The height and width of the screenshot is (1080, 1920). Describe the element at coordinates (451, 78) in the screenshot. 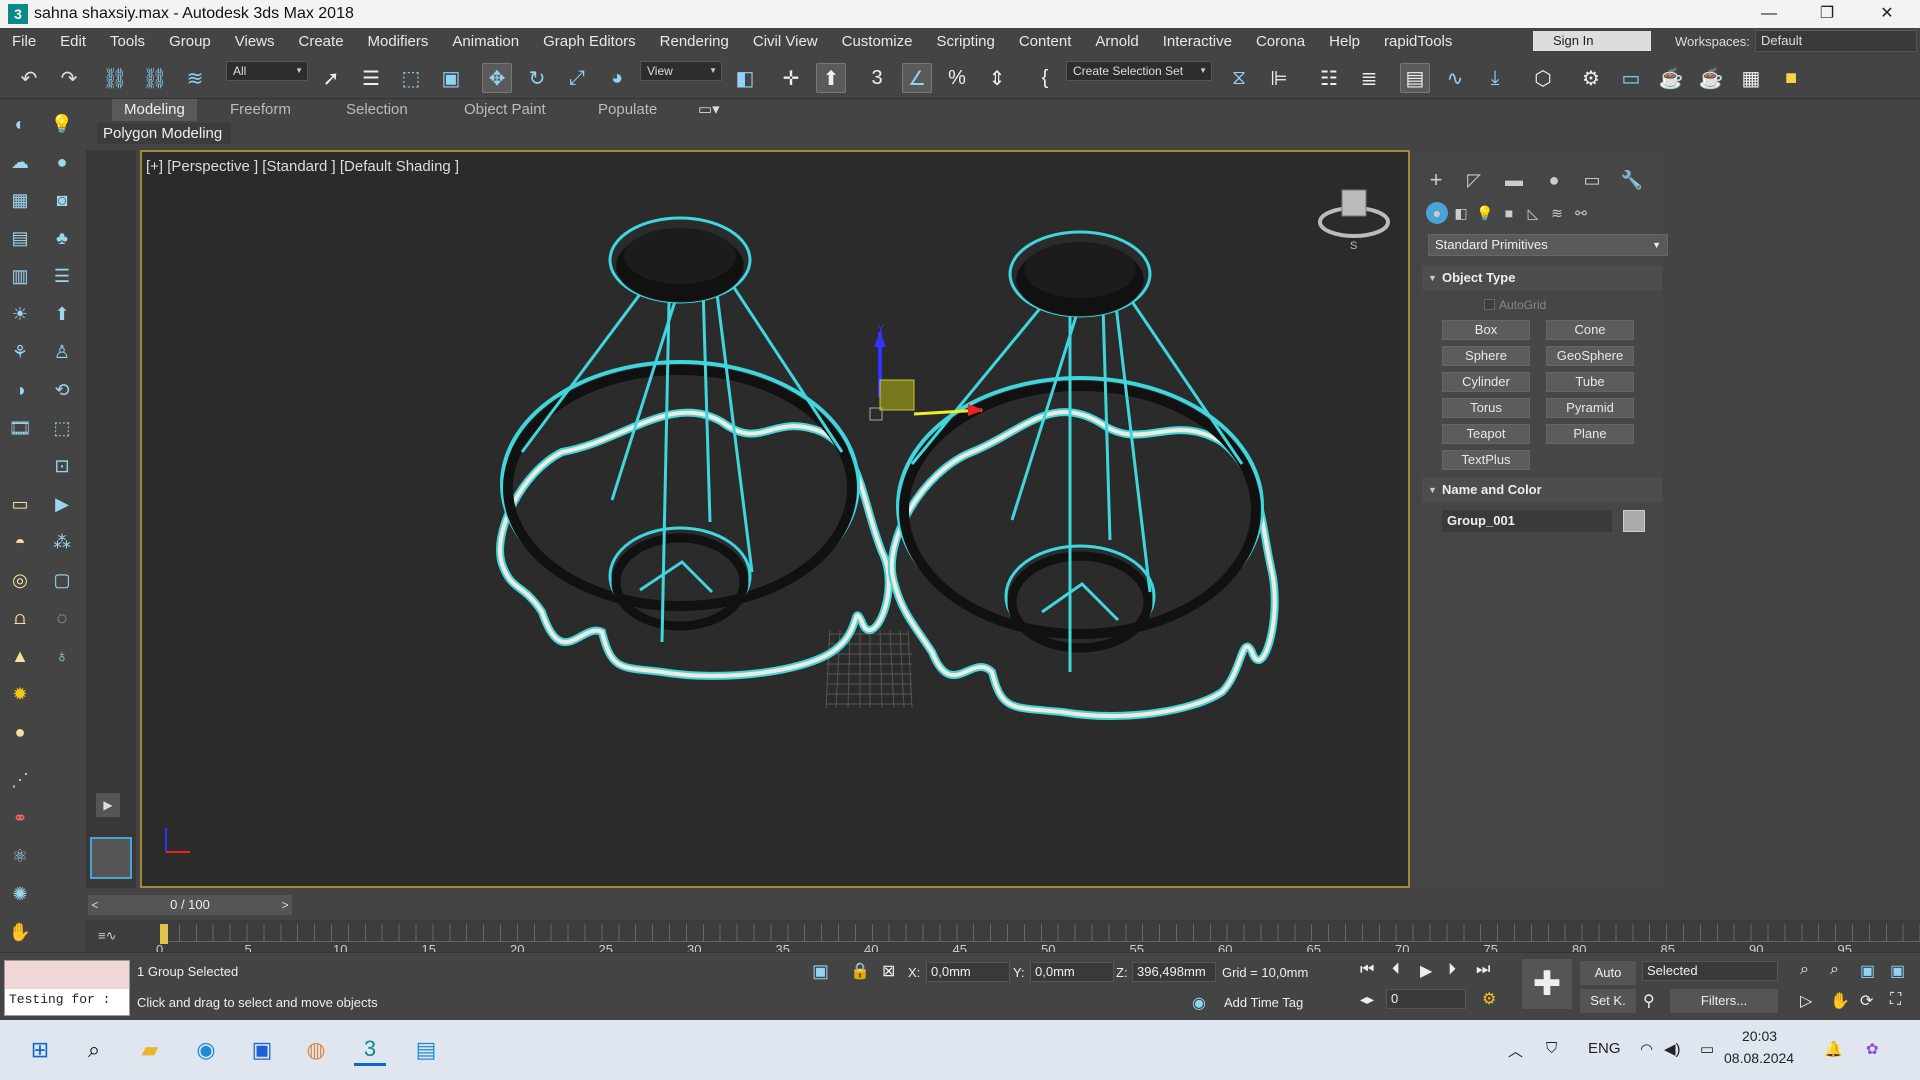

I see `window-crossing-icon: ▣` at that location.